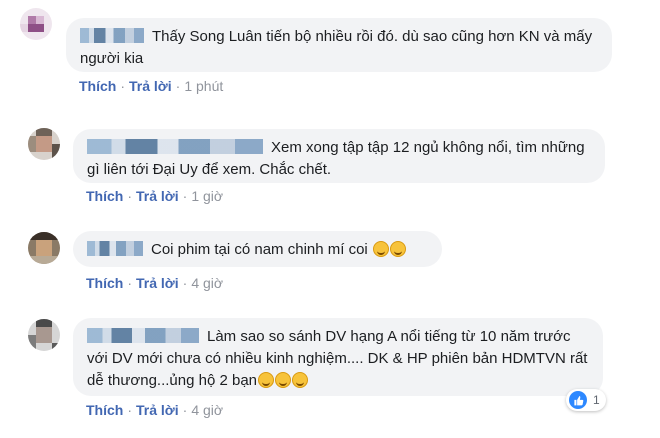 The width and height of the screenshot is (660, 438). I want to click on thumbs-up-icon, so click(578, 400).